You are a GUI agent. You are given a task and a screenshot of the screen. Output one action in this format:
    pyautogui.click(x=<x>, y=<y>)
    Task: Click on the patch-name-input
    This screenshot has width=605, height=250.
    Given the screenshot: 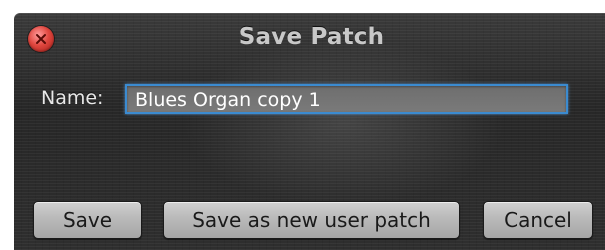 What is the action you would take?
    pyautogui.click(x=346, y=99)
    